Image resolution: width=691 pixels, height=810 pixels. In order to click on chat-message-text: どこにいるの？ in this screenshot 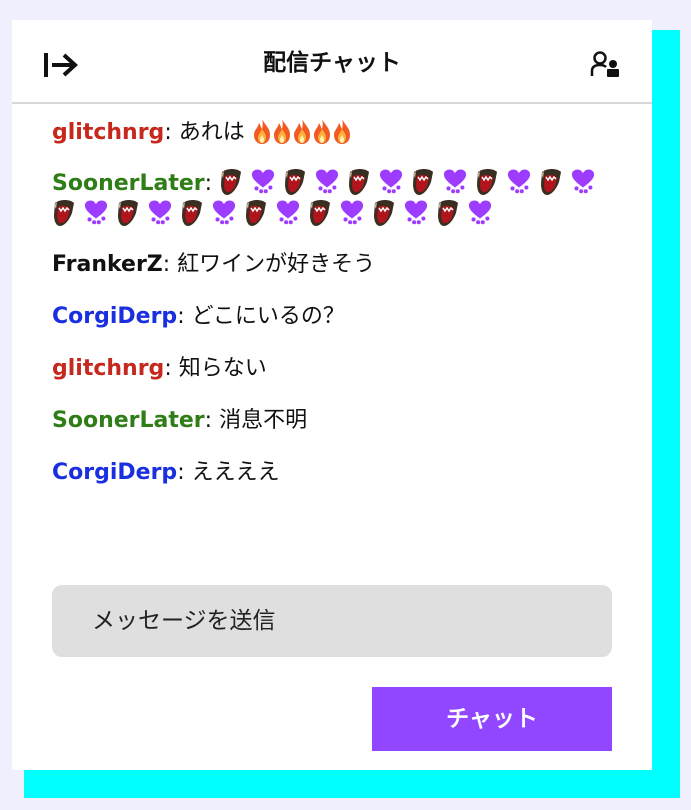, I will do `click(268, 316)`.